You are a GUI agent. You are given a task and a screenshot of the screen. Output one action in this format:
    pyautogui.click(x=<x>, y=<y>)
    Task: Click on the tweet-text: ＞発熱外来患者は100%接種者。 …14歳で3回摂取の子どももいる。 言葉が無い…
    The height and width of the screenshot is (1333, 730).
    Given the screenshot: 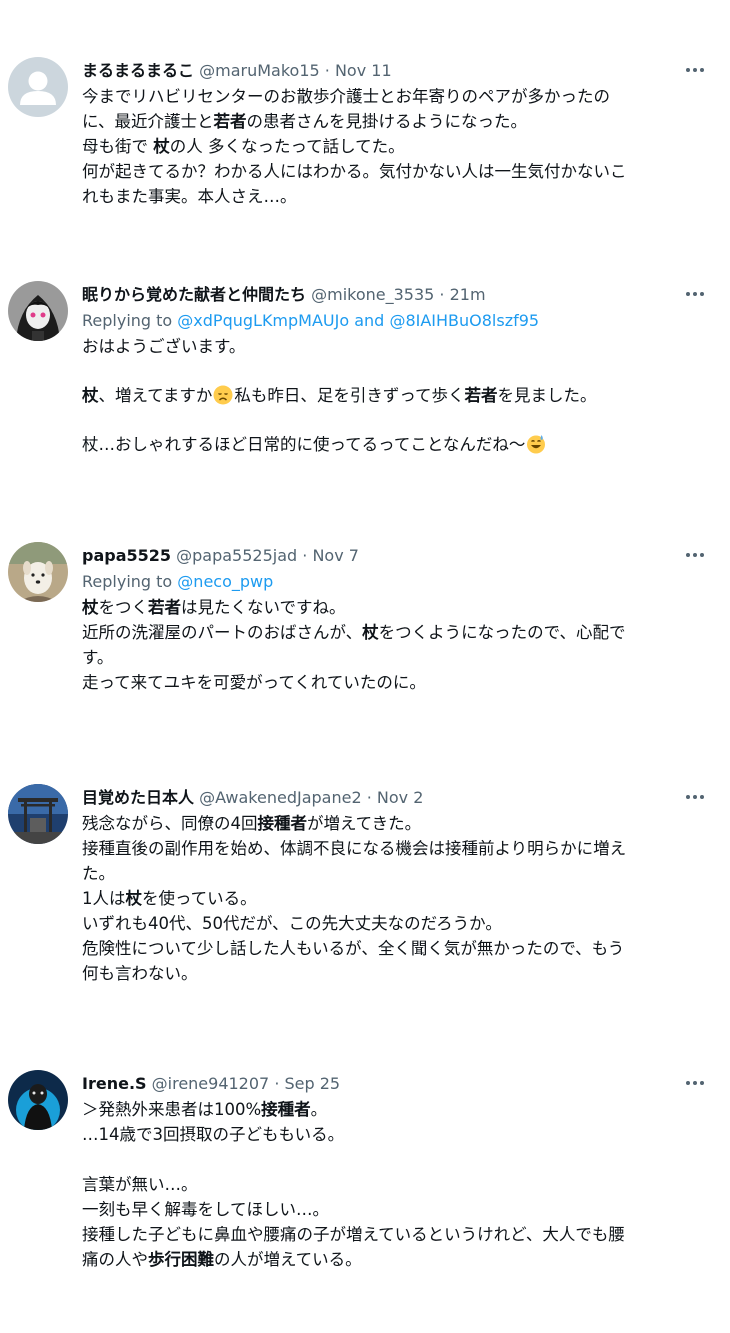 What is the action you would take?
    pyautogui.click(x=396, y=1184)
    